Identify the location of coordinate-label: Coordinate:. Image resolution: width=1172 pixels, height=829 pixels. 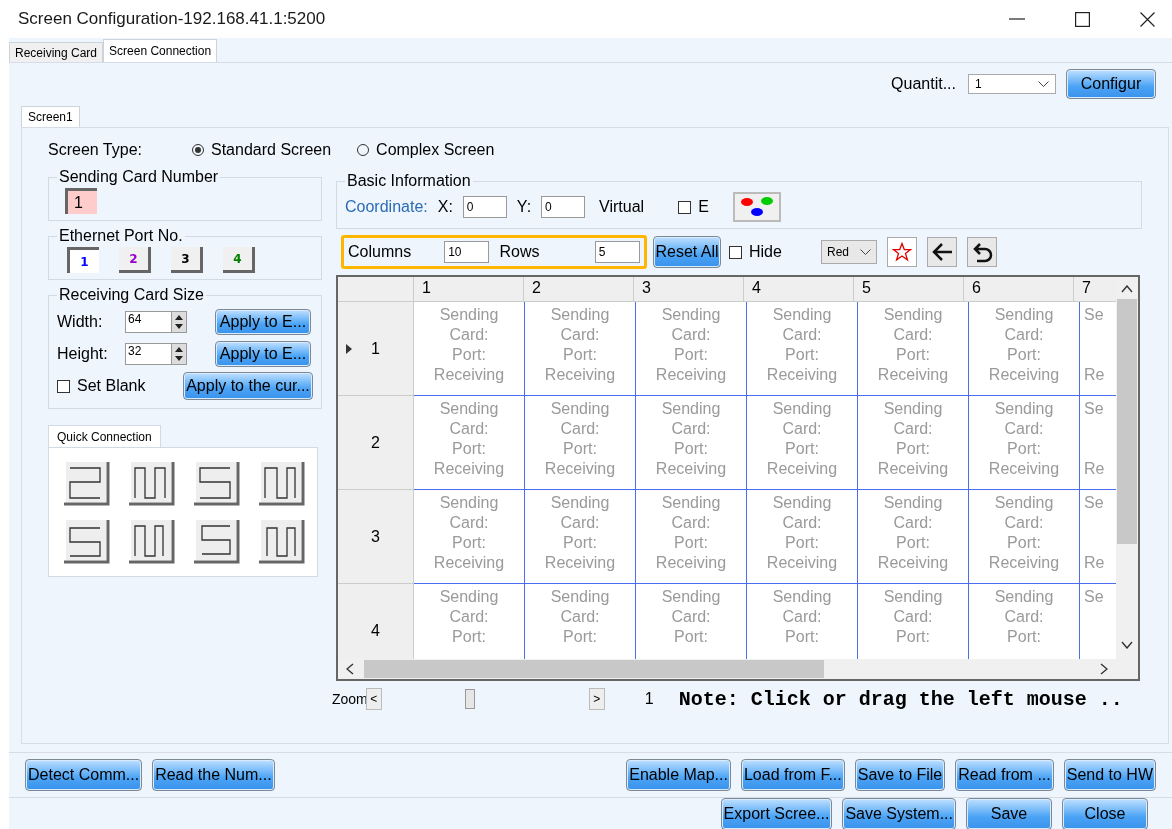
(386, 207).